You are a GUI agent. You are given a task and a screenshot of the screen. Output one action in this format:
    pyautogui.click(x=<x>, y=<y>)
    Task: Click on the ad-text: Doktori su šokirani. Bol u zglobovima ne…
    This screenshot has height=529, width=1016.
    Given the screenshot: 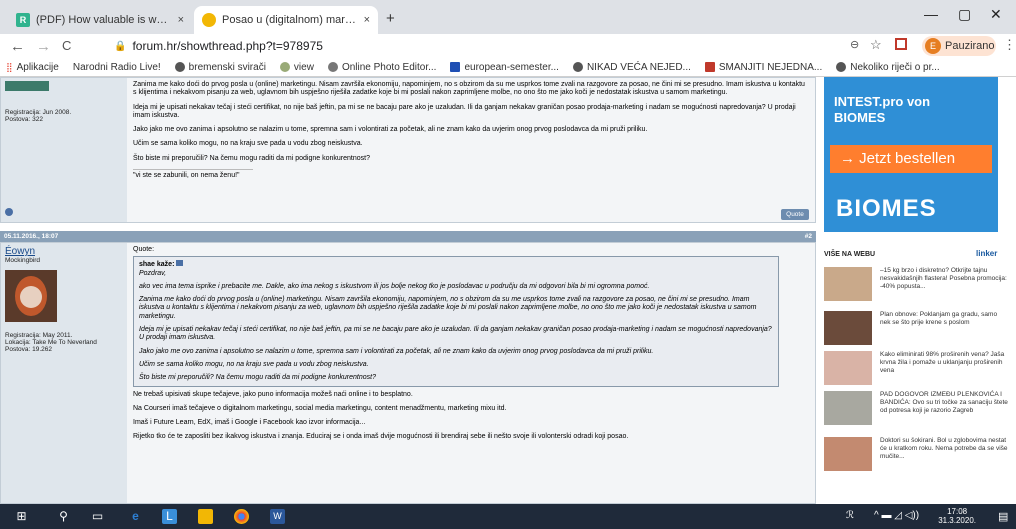 What is the action you would take?
    pyautogui.click(x=944, y=448)
    